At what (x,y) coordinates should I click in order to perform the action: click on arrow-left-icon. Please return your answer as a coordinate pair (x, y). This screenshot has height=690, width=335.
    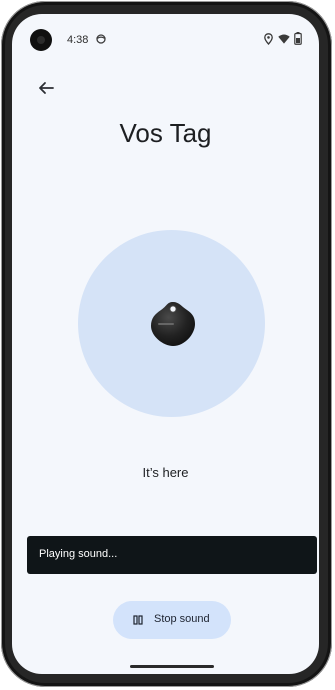
    Looking at the image, I should click on (46, 88).